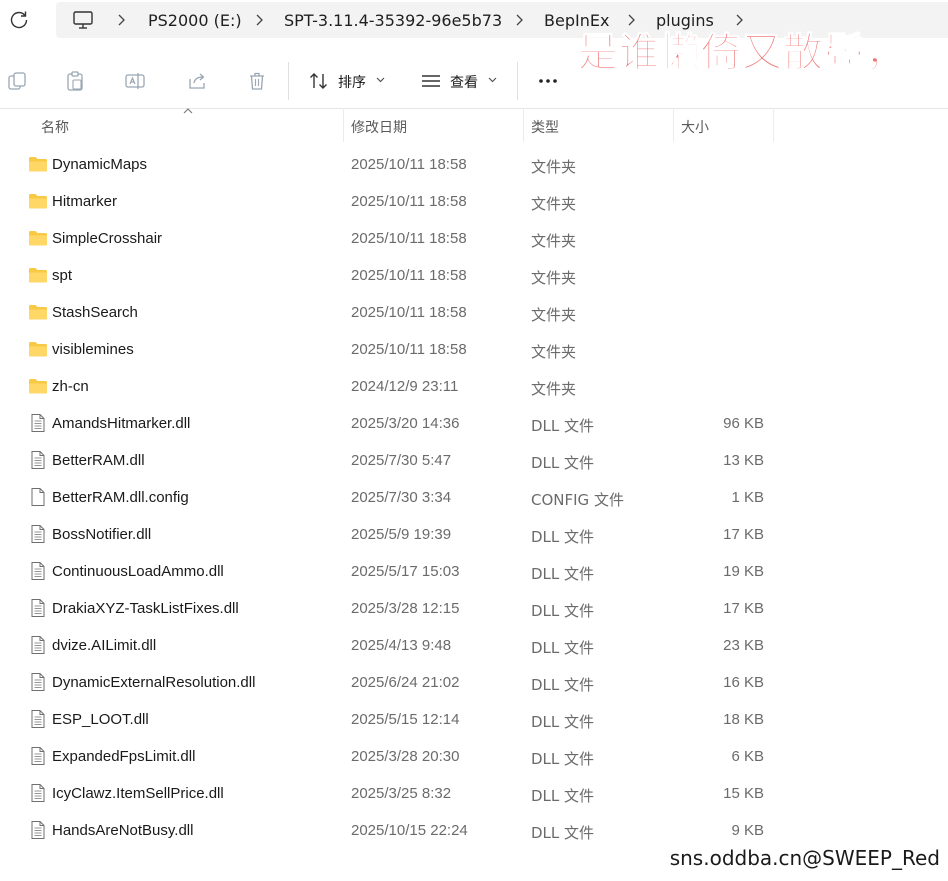 The image size is (948, 881). Describe the element at coordinates (474, 386) in the screenshot. I see `folder-row: zh-cn 2024/12/9 23:11 文件夹` at that location.